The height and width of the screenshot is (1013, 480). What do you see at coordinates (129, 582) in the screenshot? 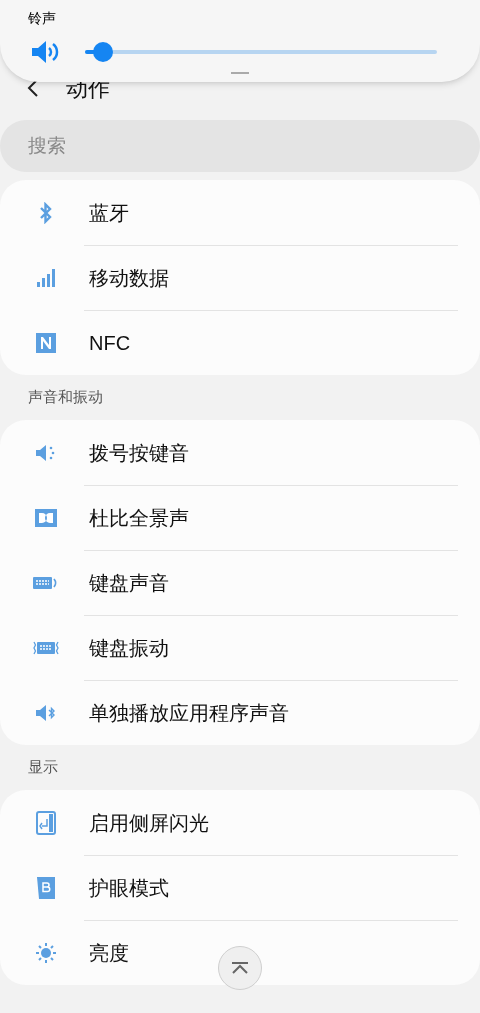
I see `settings-item: 键盘声音` at bounding box center [129, 582].